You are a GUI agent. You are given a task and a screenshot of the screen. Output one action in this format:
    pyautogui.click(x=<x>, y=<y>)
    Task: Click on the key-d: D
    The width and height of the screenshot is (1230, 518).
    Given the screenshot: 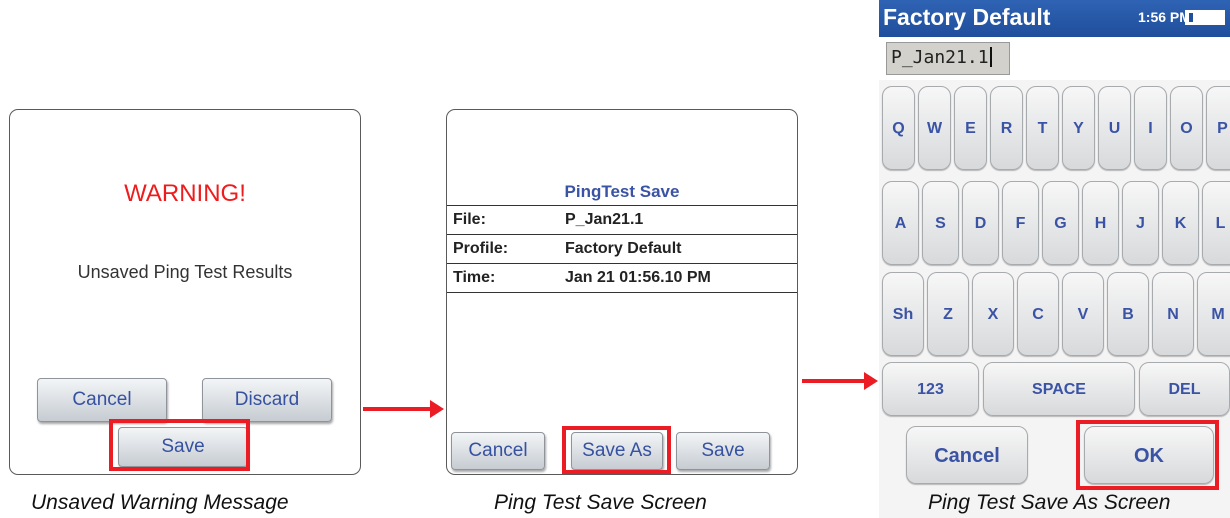 What is the action you would take?
    pyautogui.click(x=980, y=223)
    